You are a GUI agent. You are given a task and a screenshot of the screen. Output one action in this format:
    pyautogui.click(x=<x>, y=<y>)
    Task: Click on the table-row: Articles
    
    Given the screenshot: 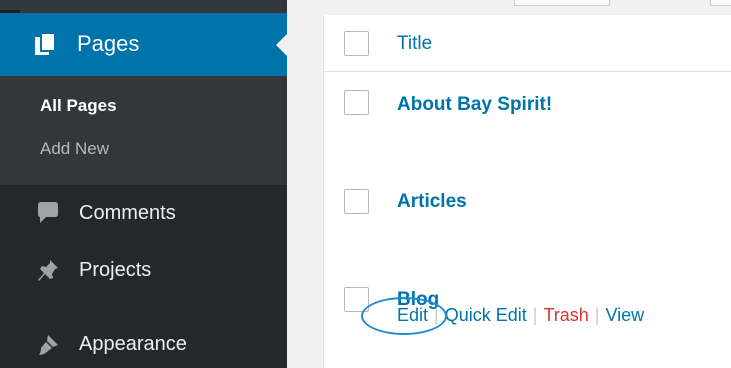 What is the action you would take?
    pyautogui.click(x=527, y=218)
    